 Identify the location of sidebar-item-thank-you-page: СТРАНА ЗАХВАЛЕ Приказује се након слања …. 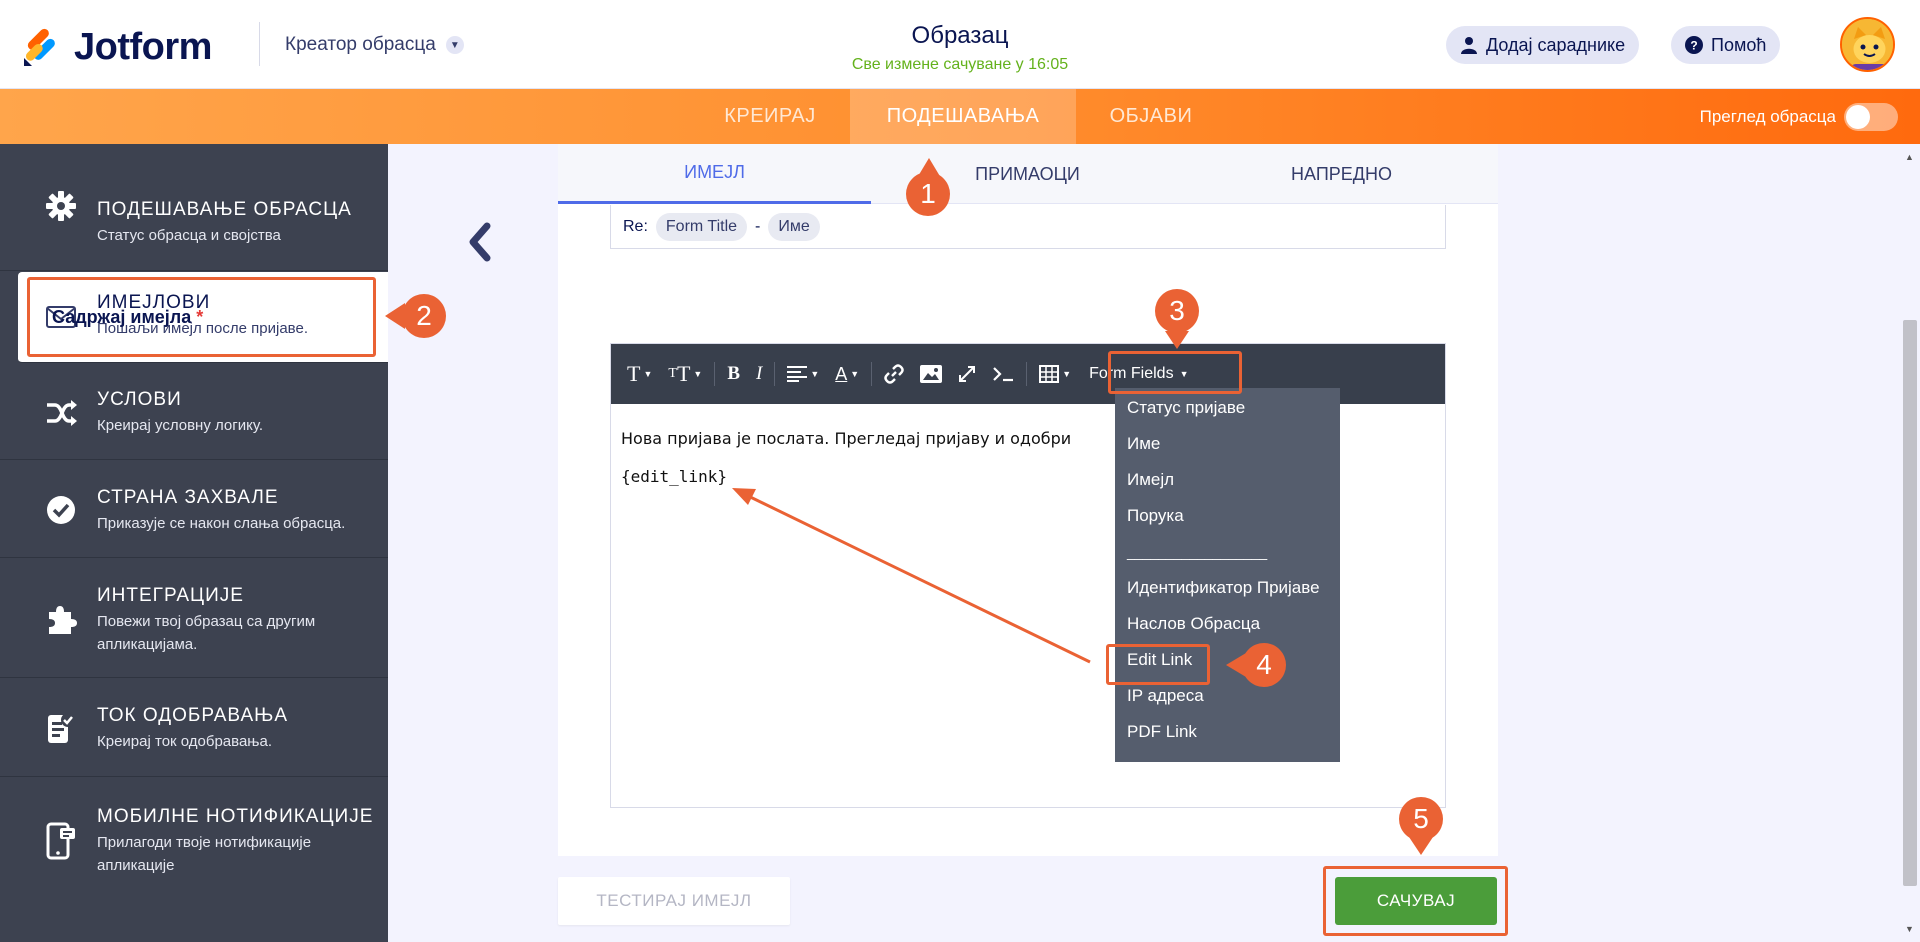
(194, 509).